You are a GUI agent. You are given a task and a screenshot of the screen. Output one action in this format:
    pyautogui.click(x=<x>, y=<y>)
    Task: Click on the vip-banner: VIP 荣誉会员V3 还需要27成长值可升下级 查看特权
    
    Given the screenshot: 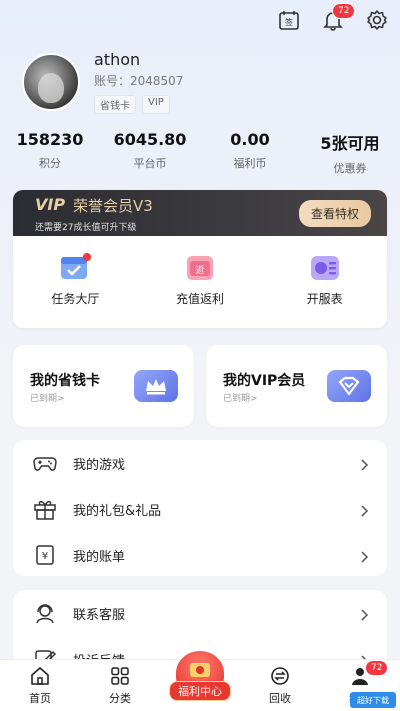 What is the action you would take?
    pyautogui.click(x=200, y=213)
    